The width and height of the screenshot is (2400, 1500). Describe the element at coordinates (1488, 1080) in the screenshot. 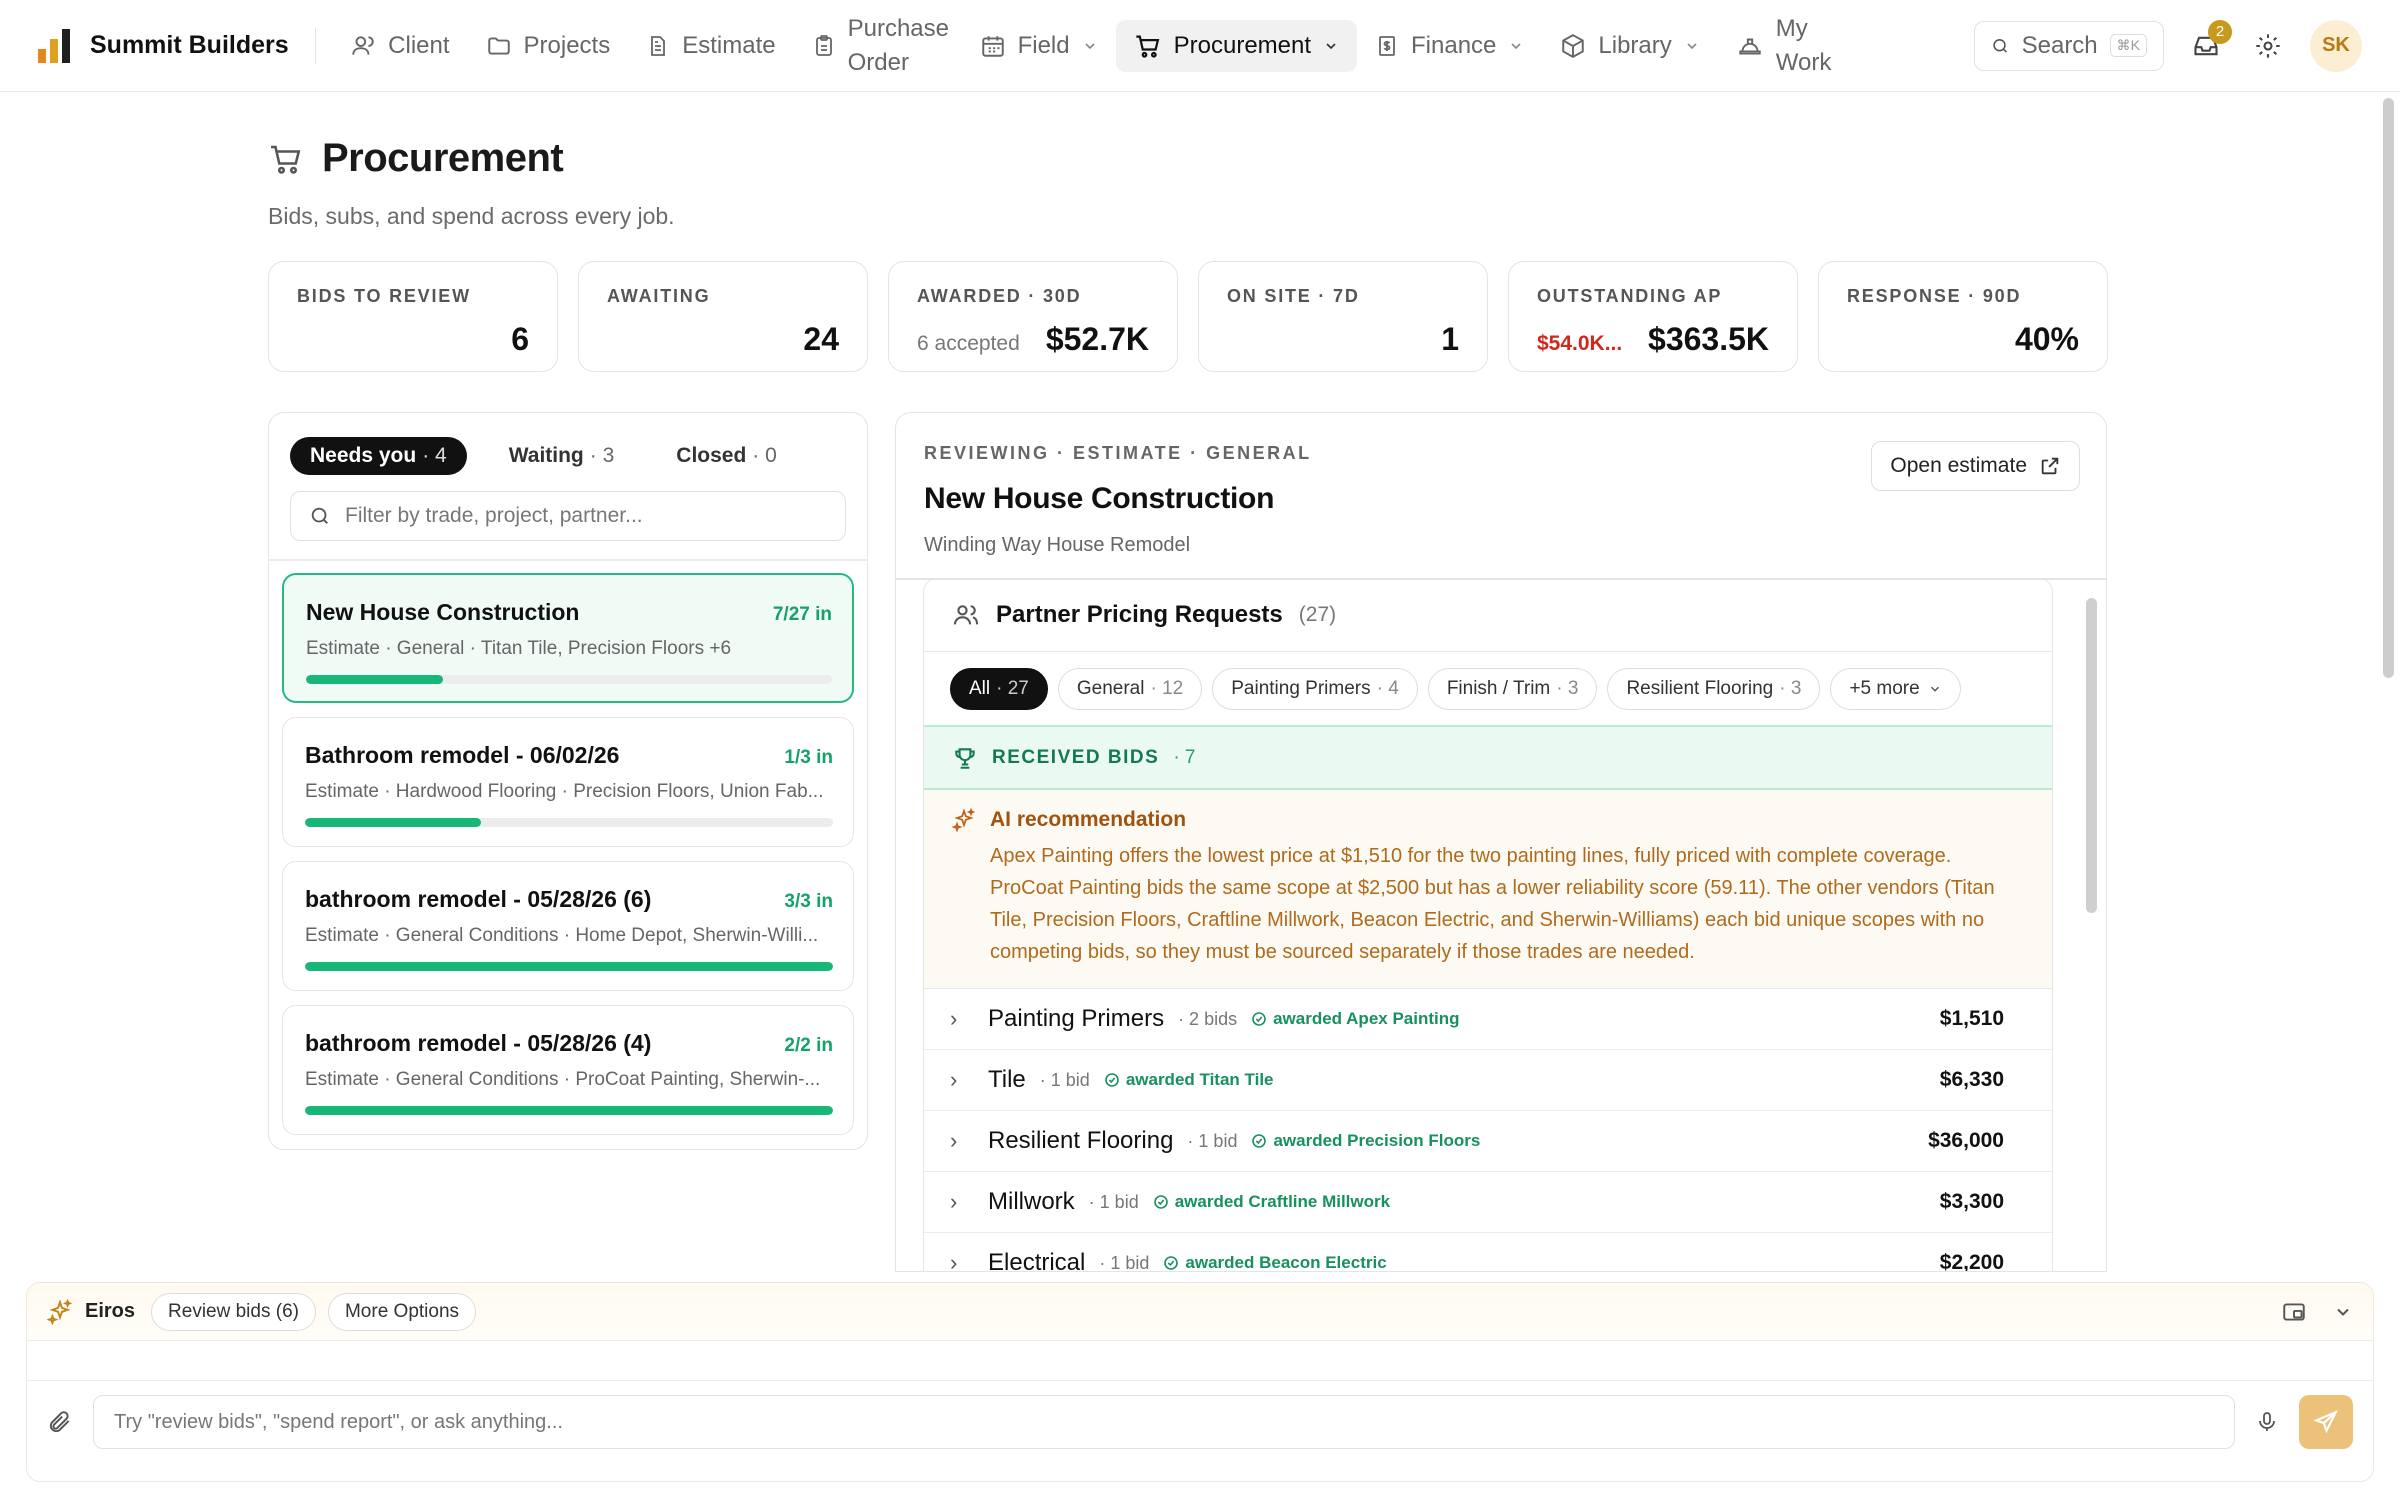

I see `bid-row: › Tile · 1 bid awarded Titan Tile $6,330` at that location.